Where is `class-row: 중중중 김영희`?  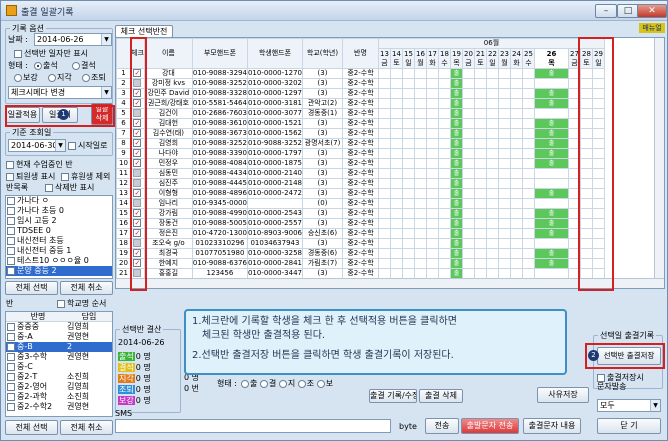 class-row: 중중중 김영희 is located at coordinates (59, 327).